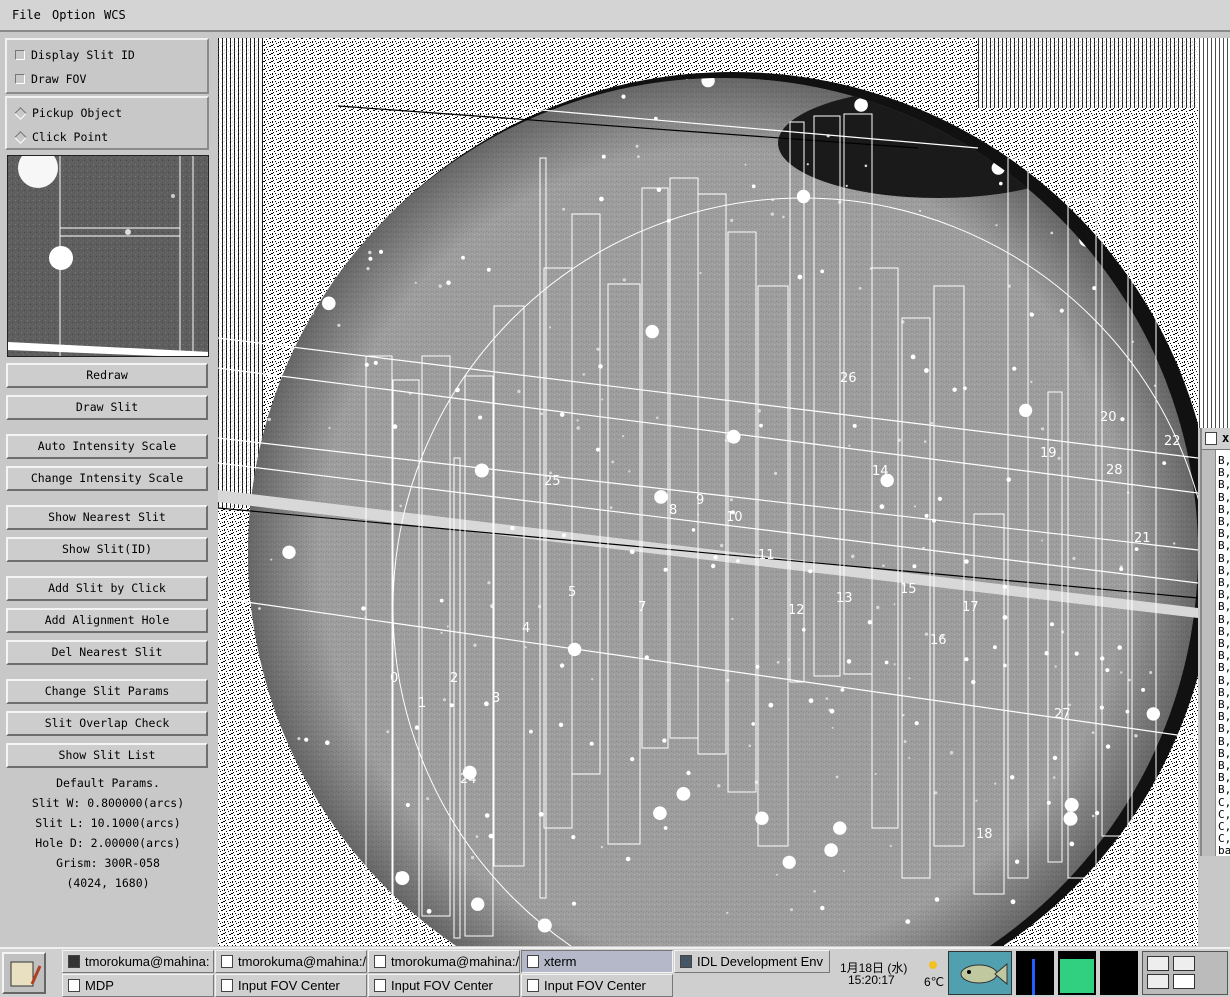 The image size is (1230, 997). Describe the element at coordinates (26, 15) in the screenshot. I see `menu-file: File` at that location.